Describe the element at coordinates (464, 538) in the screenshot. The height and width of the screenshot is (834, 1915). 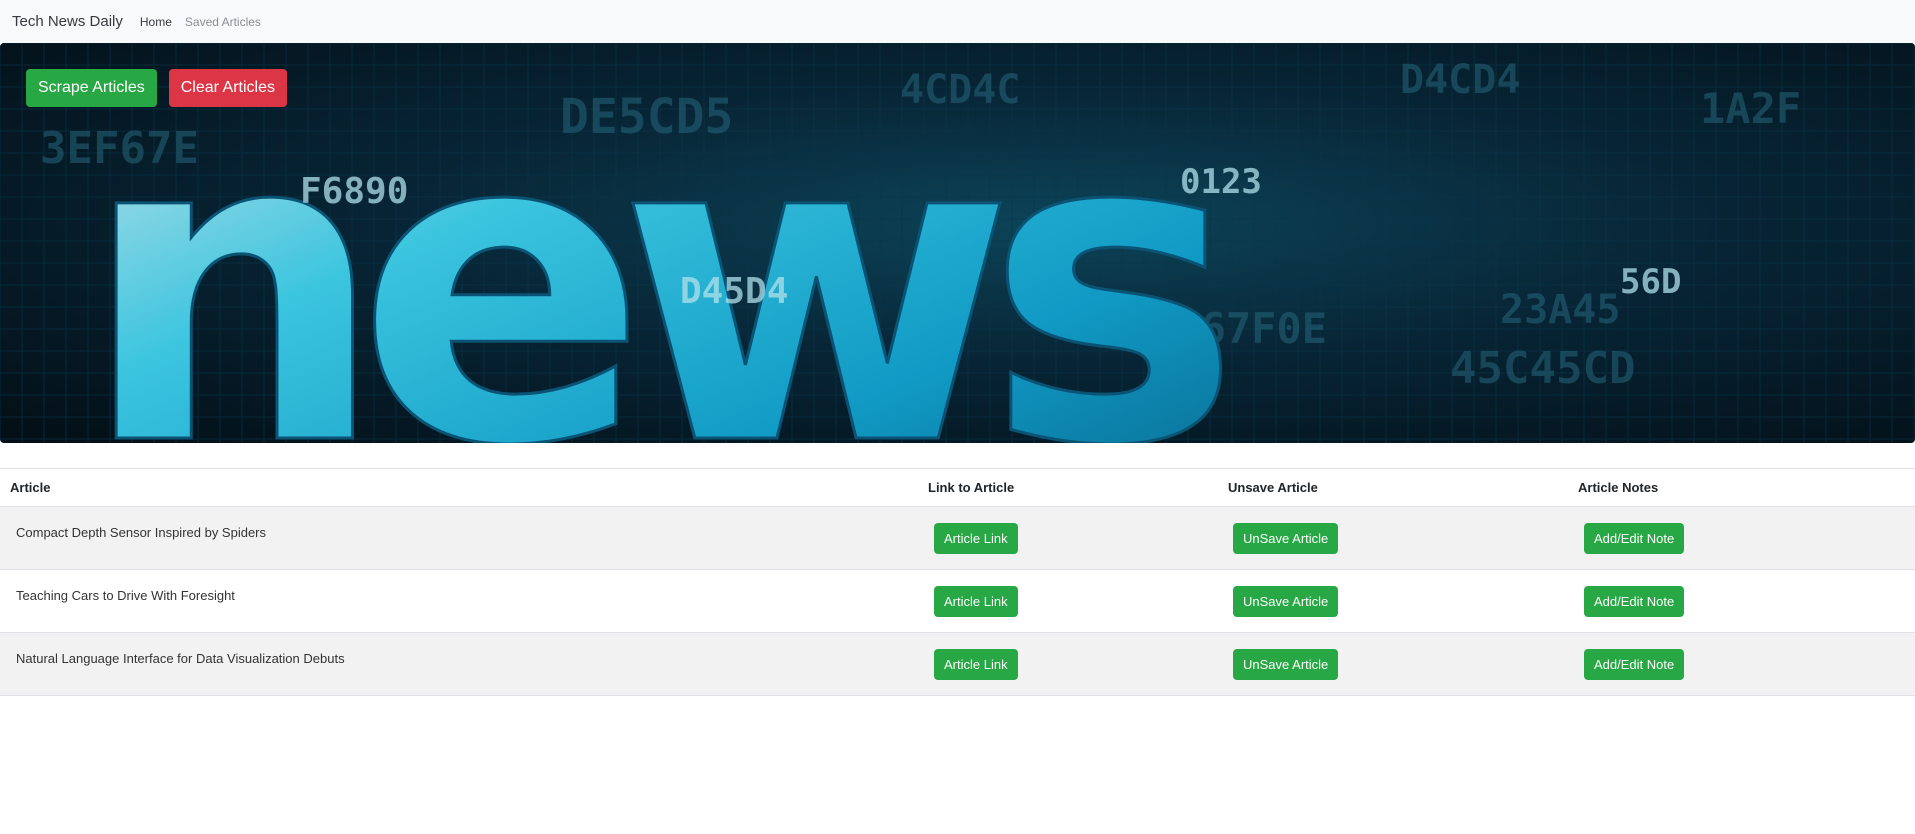
I see `article-title-cell: Compact Depth Sensor Inspired by Spiders` at that location.